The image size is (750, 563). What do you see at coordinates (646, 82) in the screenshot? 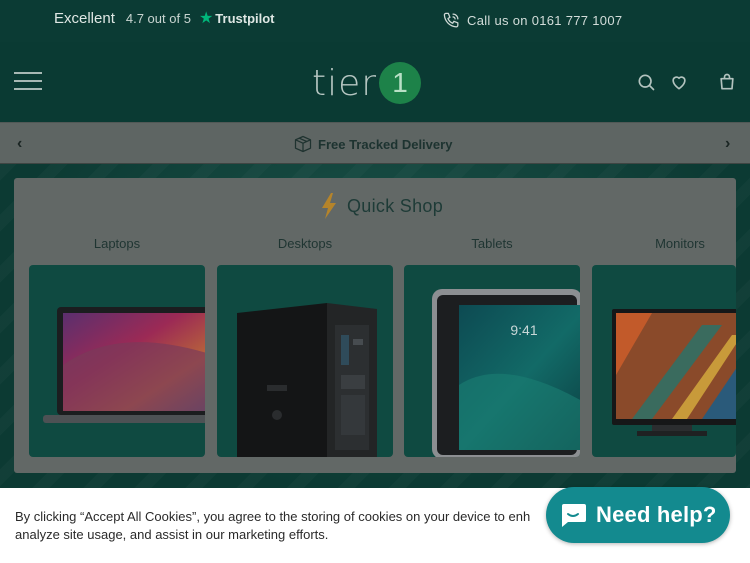
I see `search-icon` at bounding box center [646, 82].